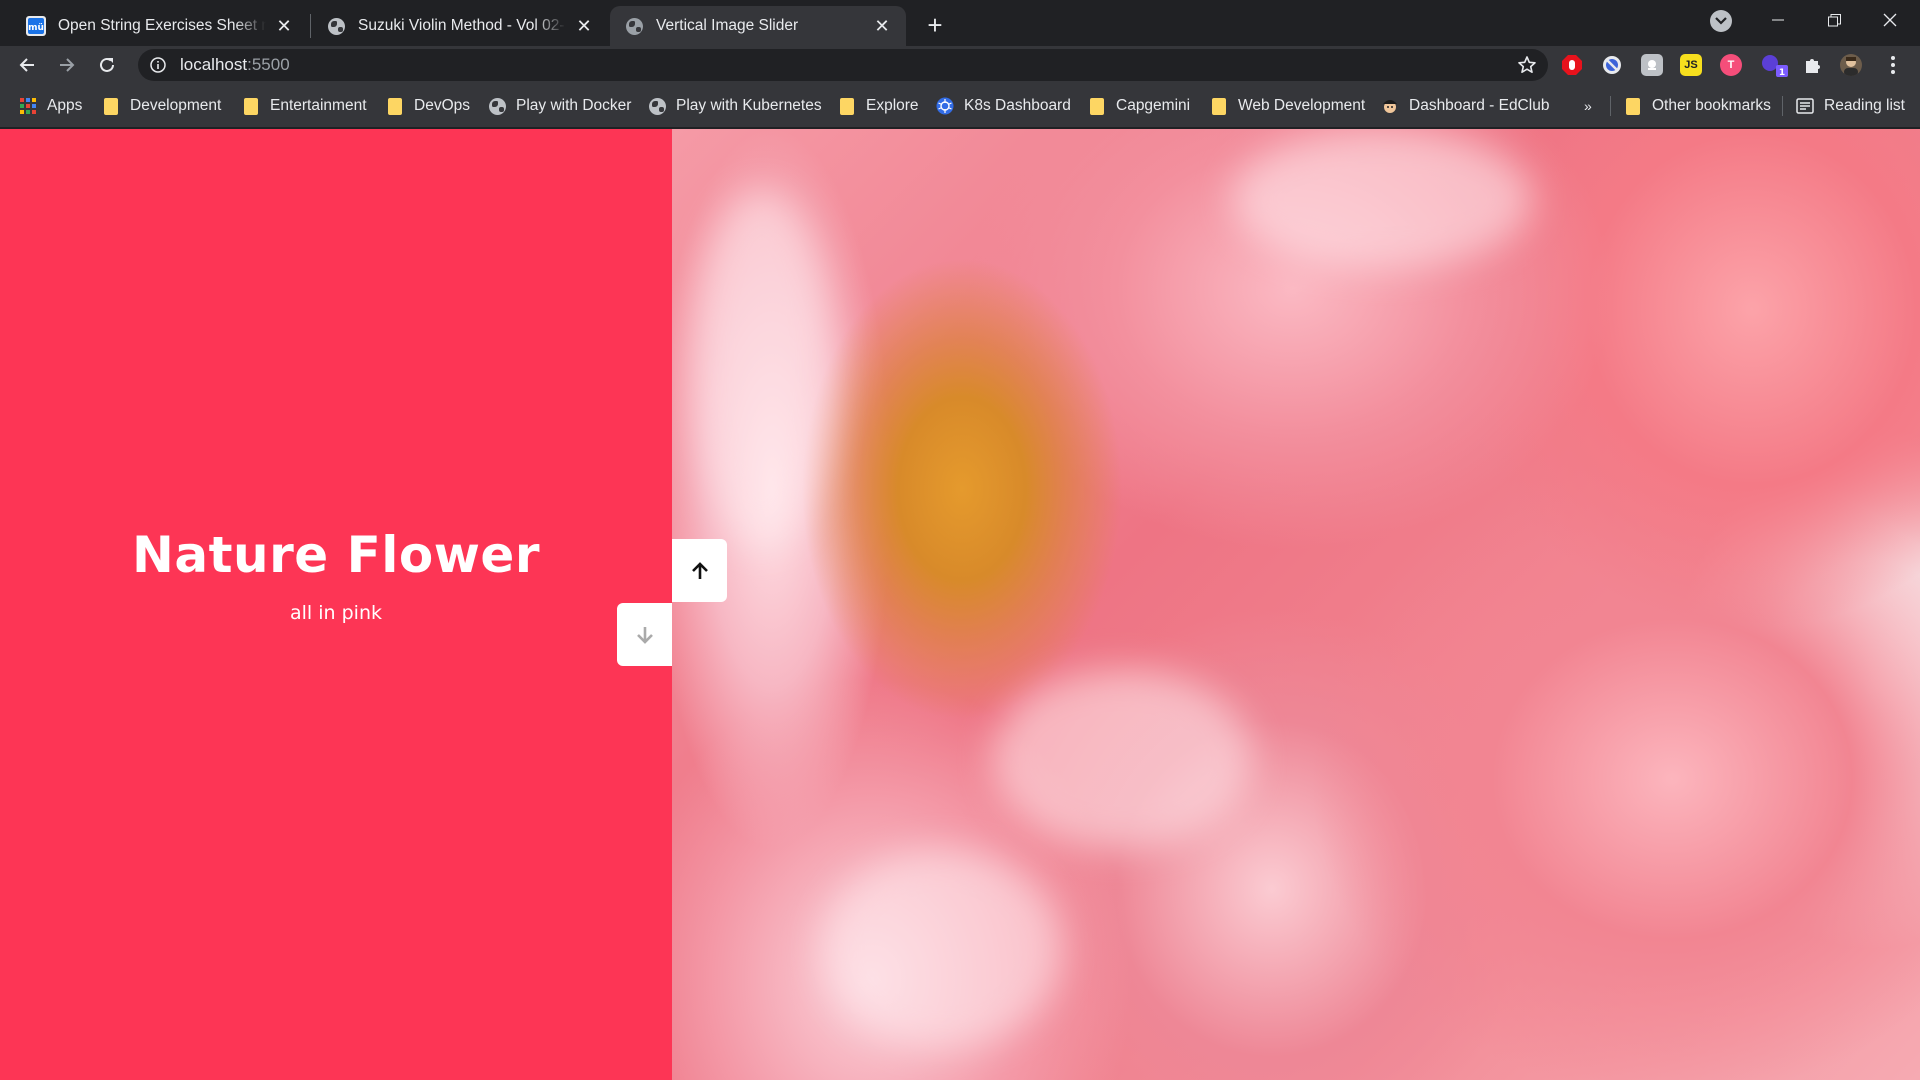  I want to click on restore-icon, so click(1834, 19).